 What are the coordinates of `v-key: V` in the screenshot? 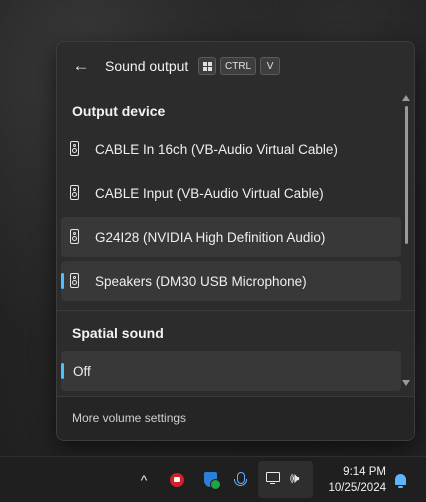 It's located at (270, 66).